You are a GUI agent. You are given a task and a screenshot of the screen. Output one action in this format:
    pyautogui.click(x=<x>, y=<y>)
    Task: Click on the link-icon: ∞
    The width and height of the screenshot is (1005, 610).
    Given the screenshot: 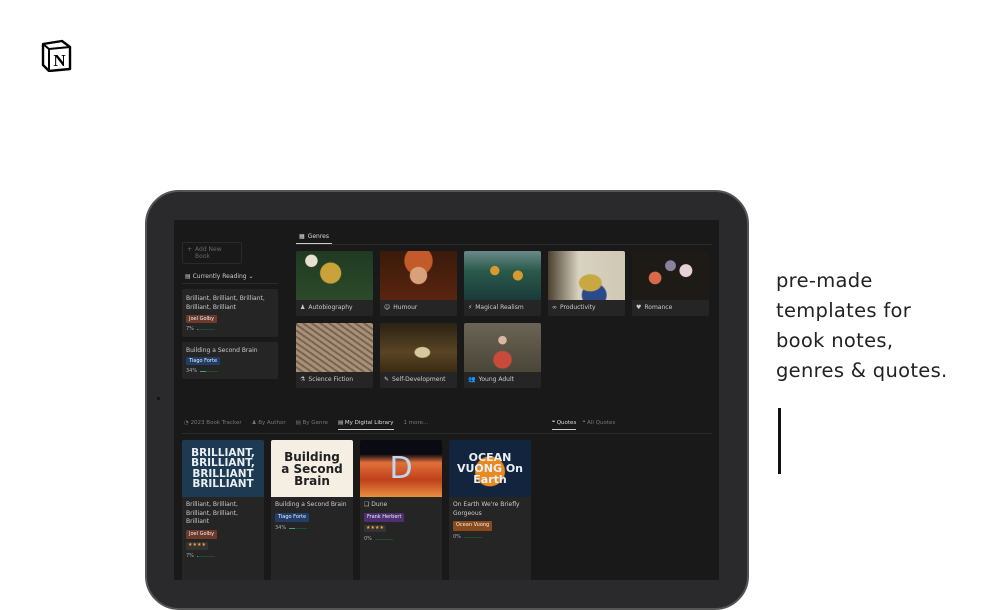 What is the action you would take?
    pyautogui.click(x=554, y=307)
    